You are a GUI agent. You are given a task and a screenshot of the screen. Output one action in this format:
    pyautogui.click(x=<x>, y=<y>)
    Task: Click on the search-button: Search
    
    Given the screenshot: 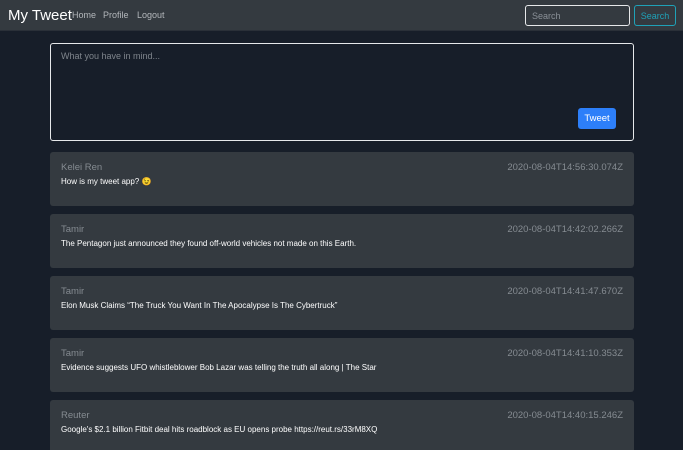 What is the action you would take?
    pyautogui.click(x=655, y=15)
    